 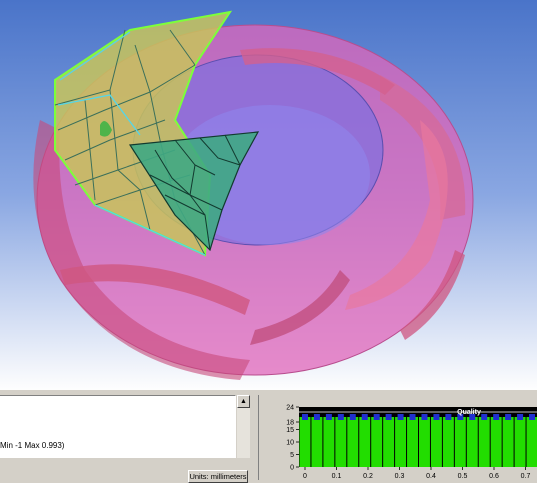 I want to click on message-scrollbar: ▲, so click(x=243, y=426).